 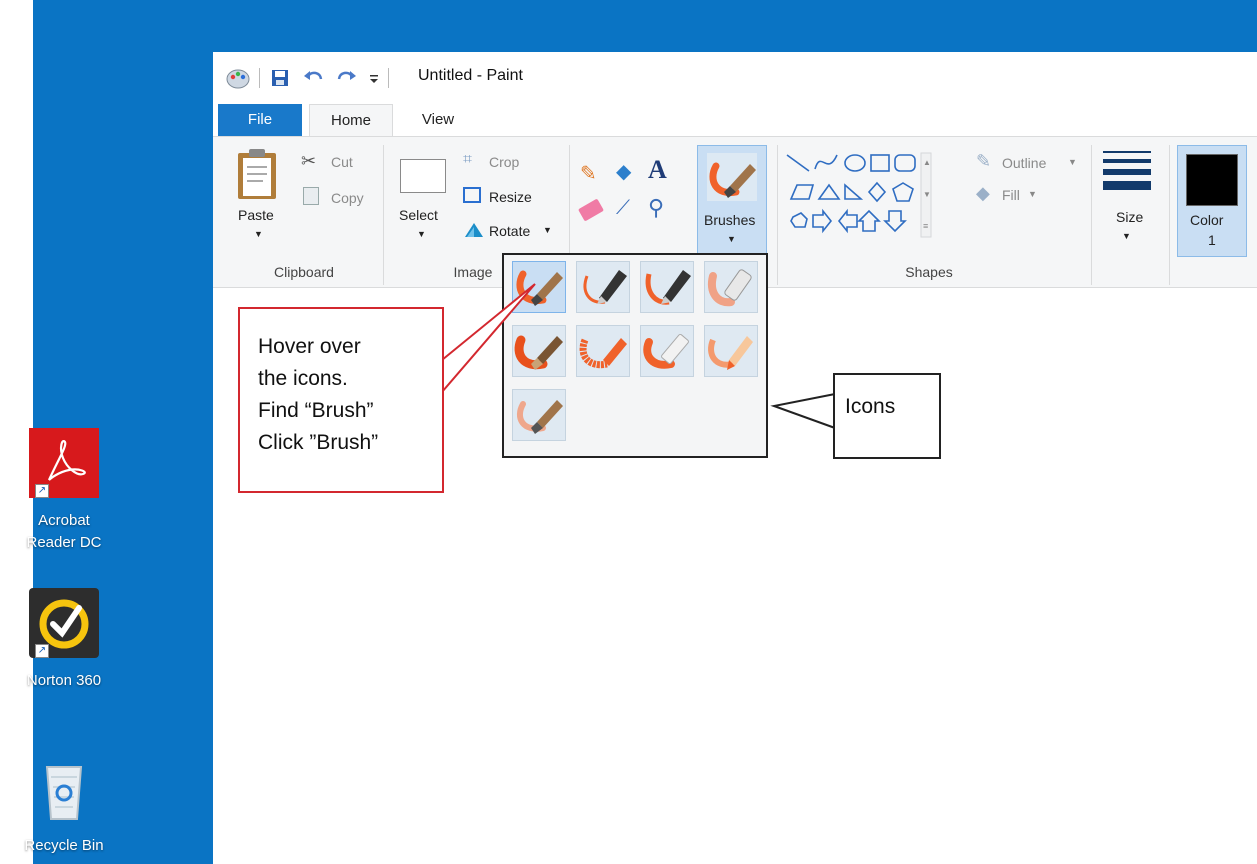 What do you see at coordinates (1129, 197) in the screenshot?
I see `size-button: Size ▼` at bounding box center [1129, 197].